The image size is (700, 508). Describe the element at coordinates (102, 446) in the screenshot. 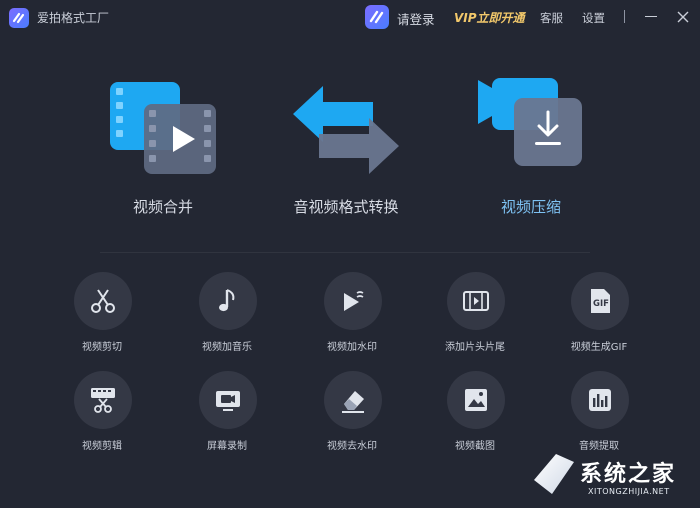

I see `tool-label: 视频剪辑` at that location.